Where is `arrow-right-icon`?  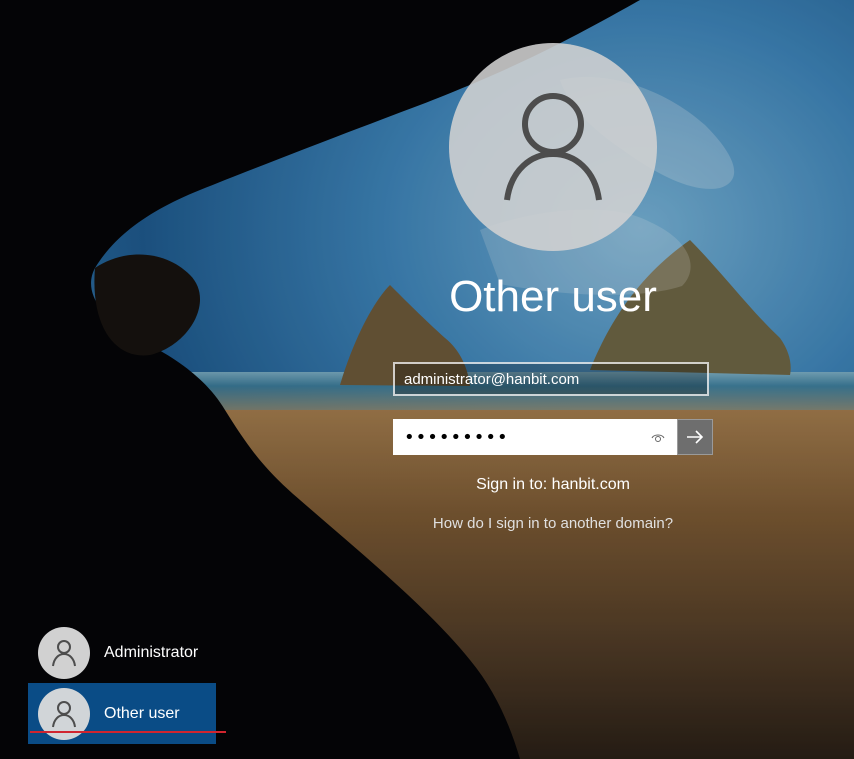
arrow-right-icon is located at coordinates (695, 437).